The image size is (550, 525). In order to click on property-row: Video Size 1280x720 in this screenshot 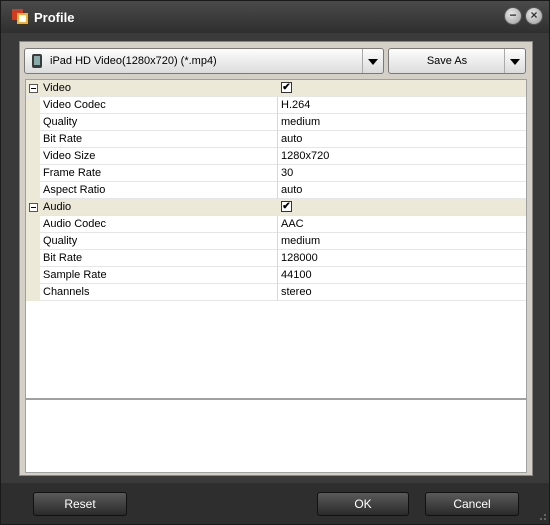, I will do `click(276, 156)`.